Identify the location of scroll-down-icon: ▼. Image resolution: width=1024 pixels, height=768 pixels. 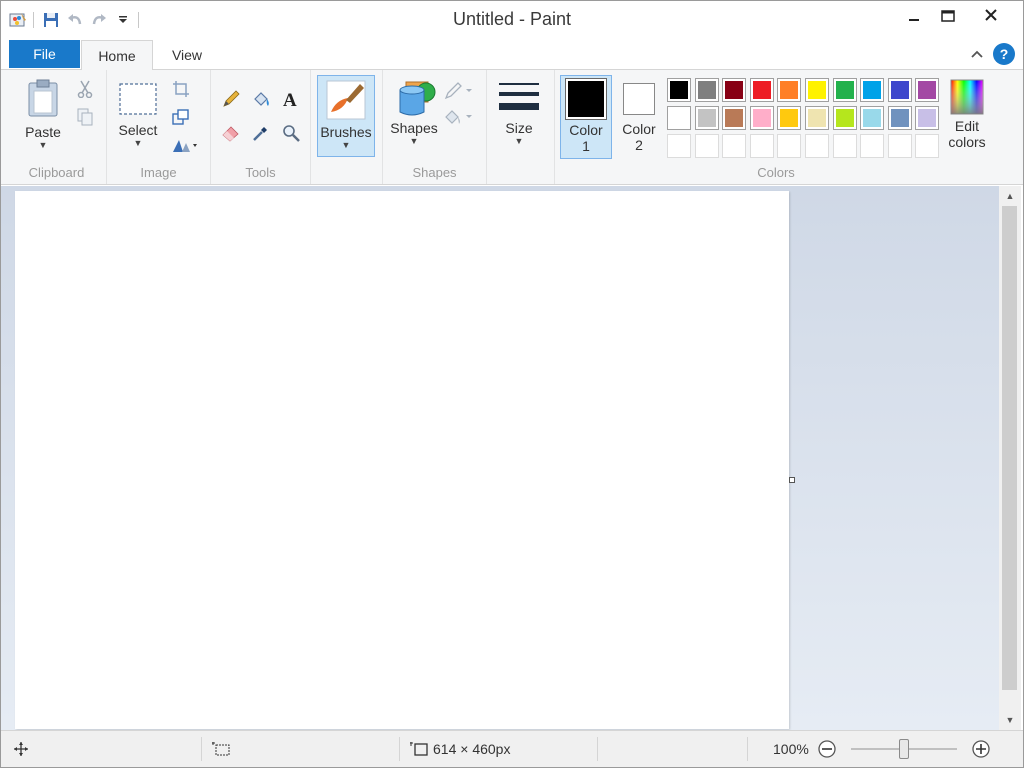
(1010, 720).